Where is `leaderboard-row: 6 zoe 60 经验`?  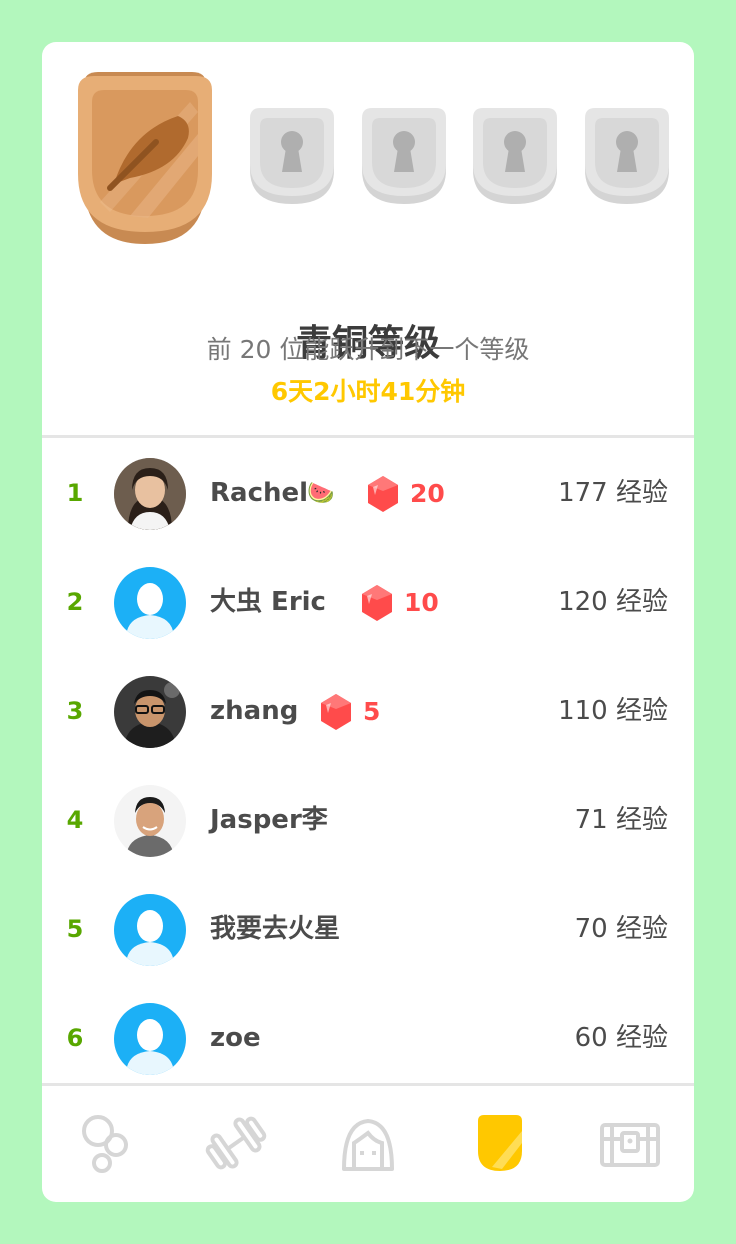
leaderboard-row: 6 zoe 60 经验 is located at coordinates (368, 1034).